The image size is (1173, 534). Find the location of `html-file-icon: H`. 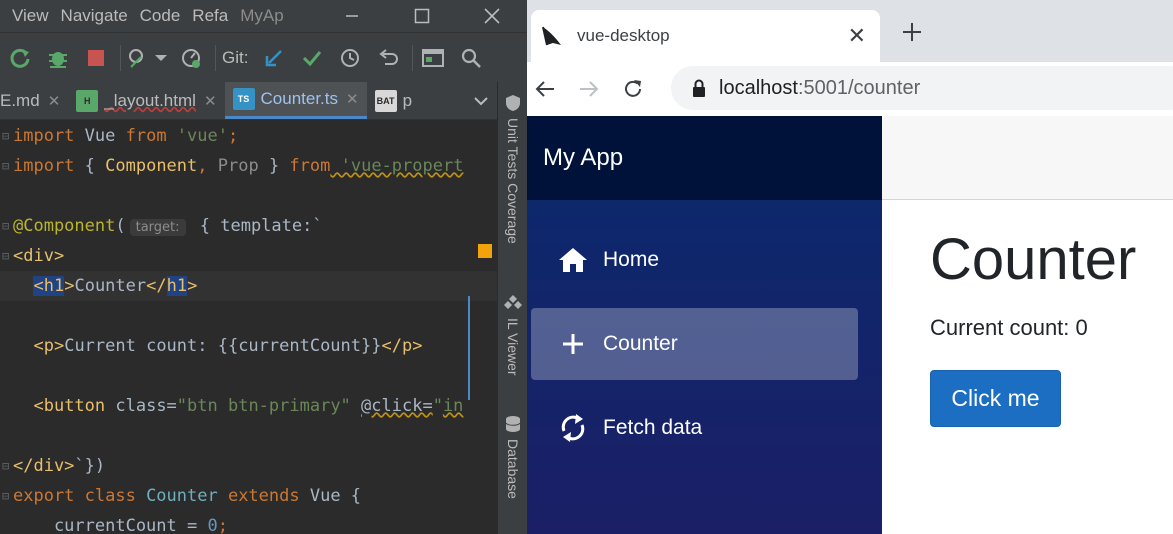

html-file-icon: H is located at coordinates (87, 100).